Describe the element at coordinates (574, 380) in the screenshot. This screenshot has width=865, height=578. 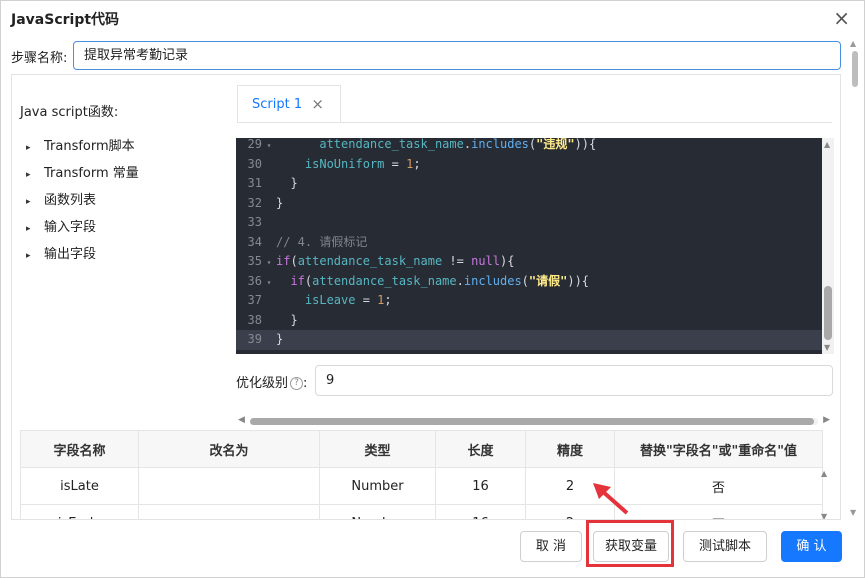
I see `priority-input: 9` at that location.